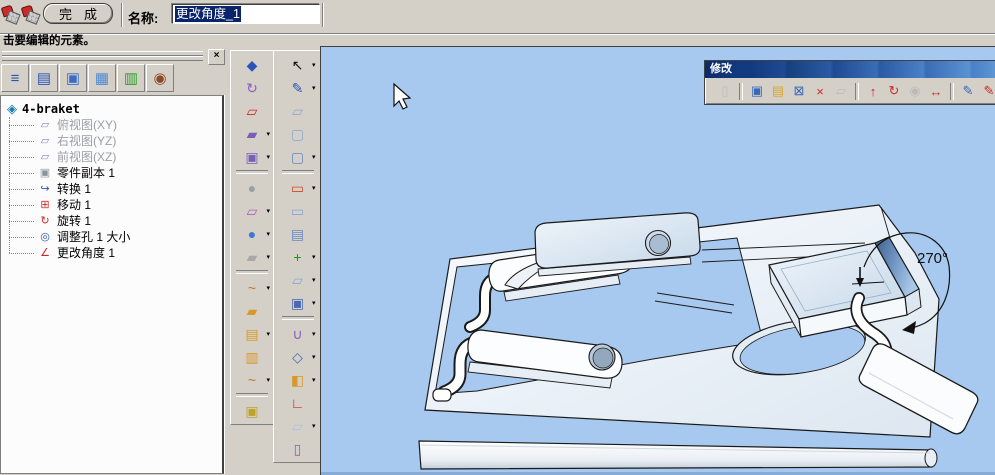 Image resolution: width=995 pixels, height=475 pixels. Describe the element at coordinates (298, 402) in the screenshot. I see `axes-icon: ∟` at that location.